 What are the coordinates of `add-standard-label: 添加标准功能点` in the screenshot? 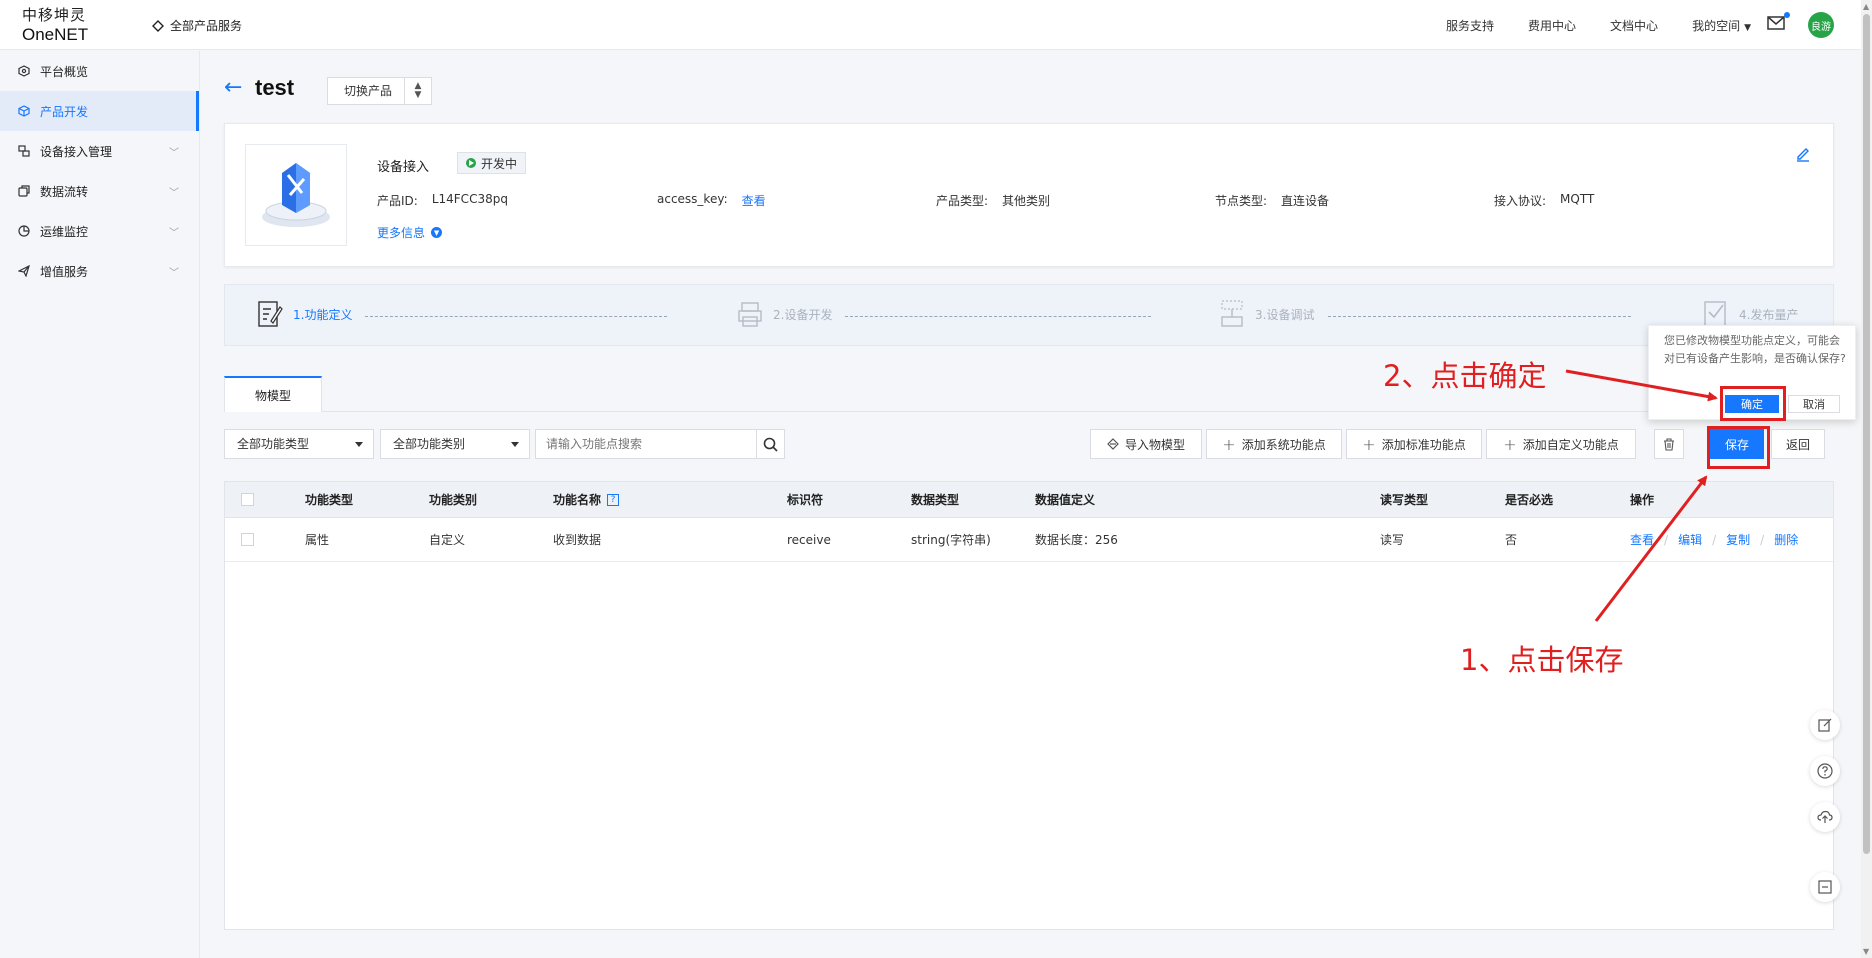 It's located at (1423, 444).